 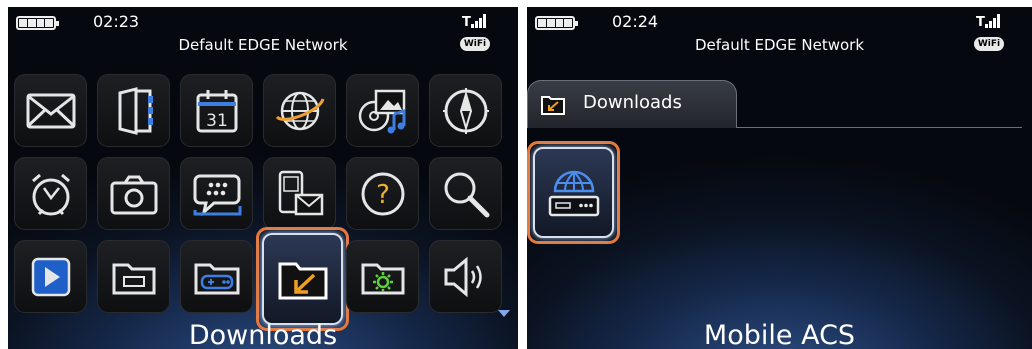 I want to click on app-browser, so click(x=299, y=110).